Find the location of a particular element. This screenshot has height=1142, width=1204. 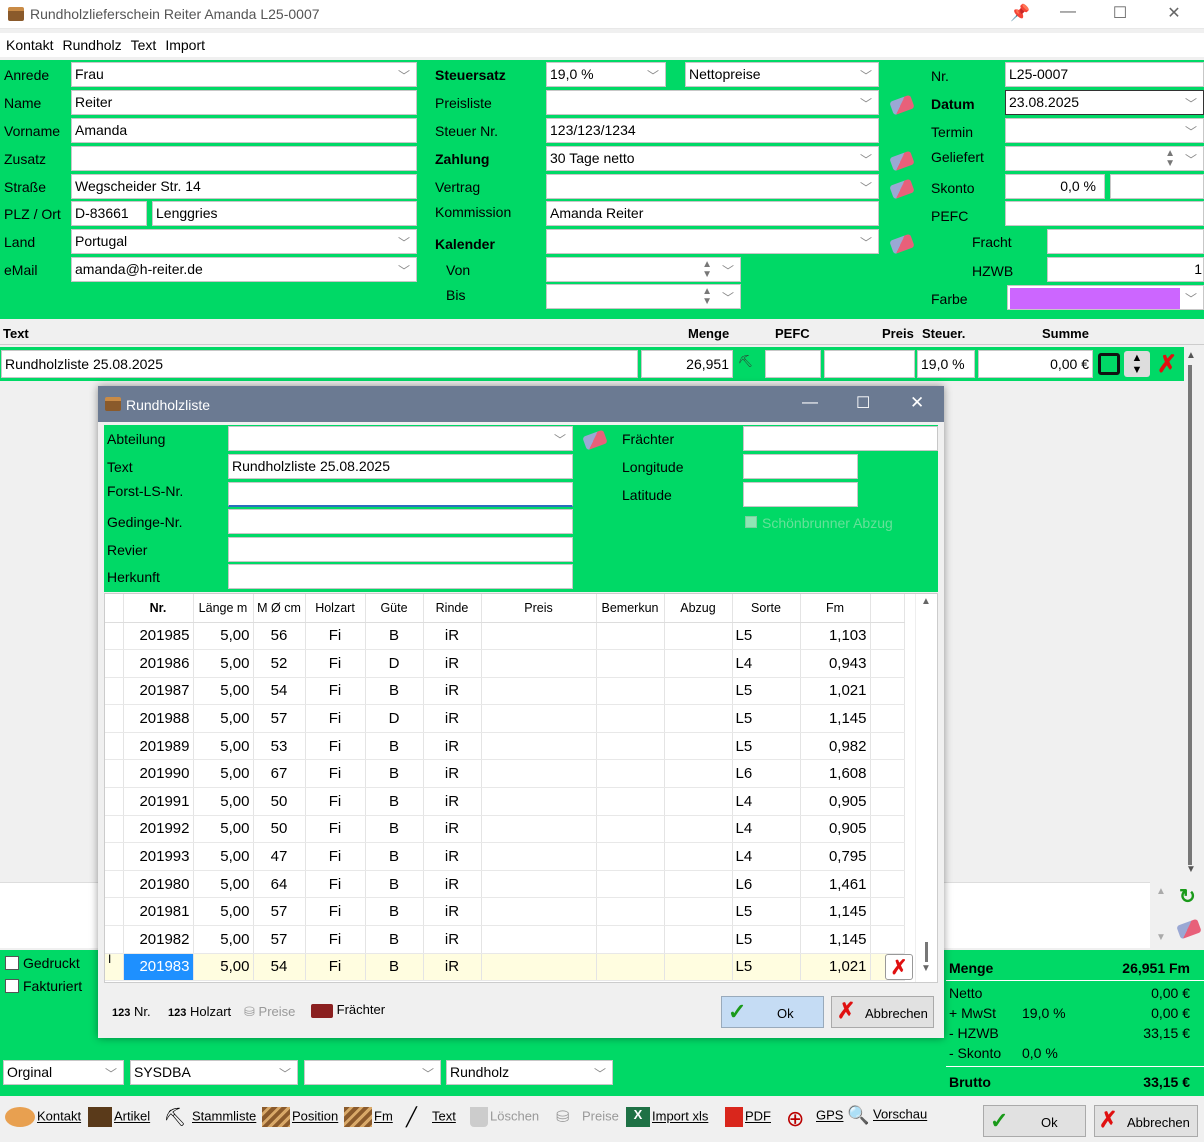

gedruckt-checkbox is located at coordinates (12, 963).